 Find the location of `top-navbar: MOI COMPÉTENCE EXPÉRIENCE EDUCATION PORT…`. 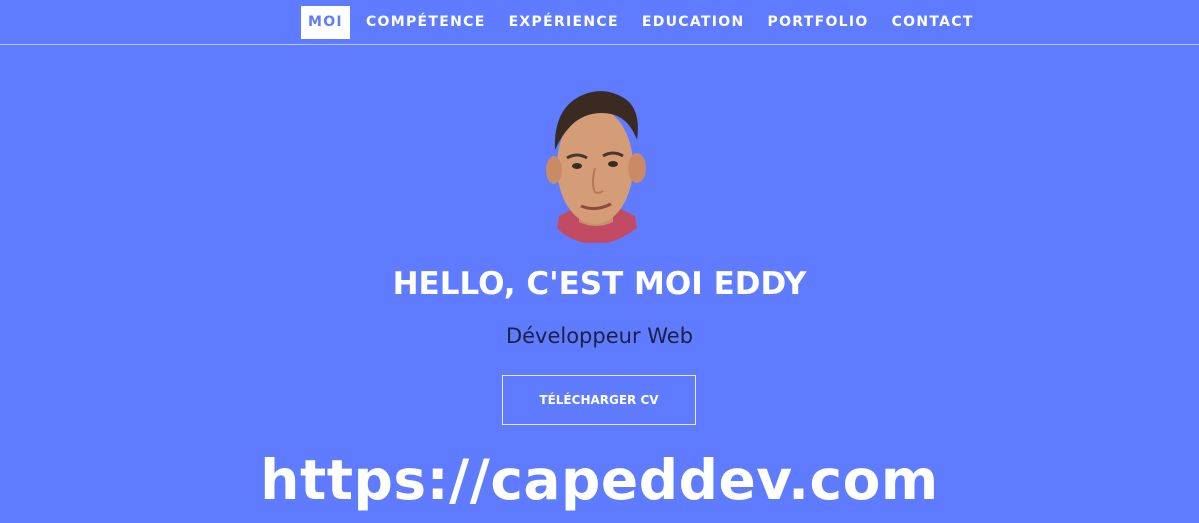

top-navbar: MOI COMPÉTENCE EXPÉRIENCE EDUCATION PORT… is located at coordinates (599, 22).